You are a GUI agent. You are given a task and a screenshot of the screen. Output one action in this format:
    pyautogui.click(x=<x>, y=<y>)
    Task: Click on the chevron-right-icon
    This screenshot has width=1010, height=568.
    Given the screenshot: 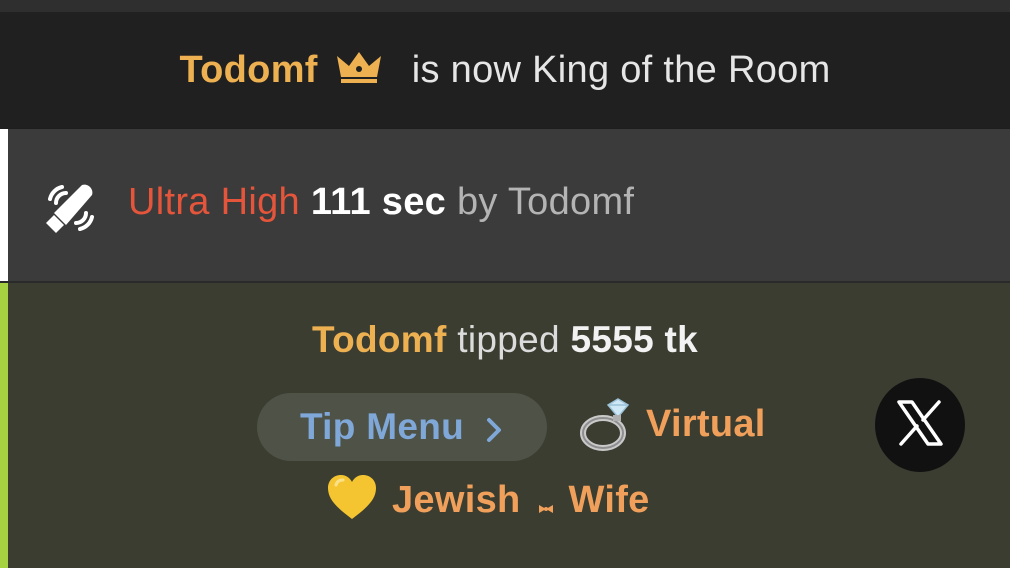 What is the action you would take?
    pyautogui.click(x=494, y=427)
    